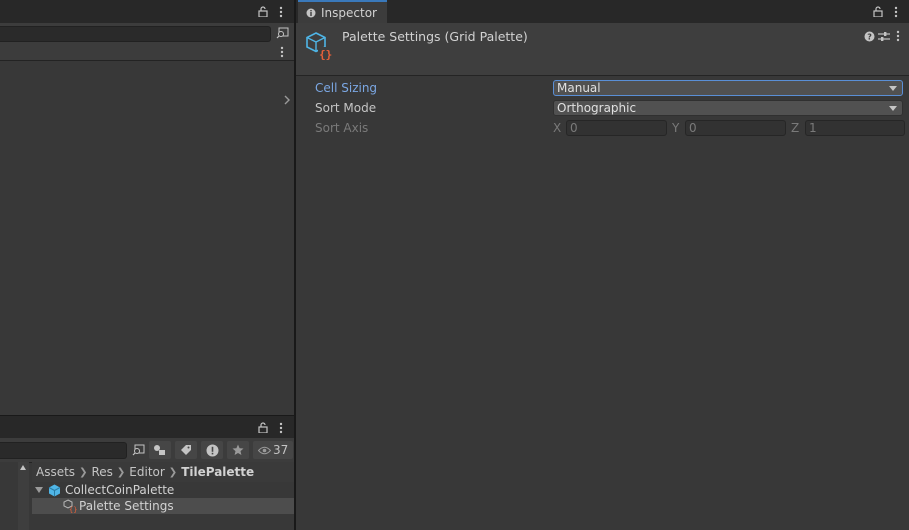  Describe the element at coordinates (435, 36) in the screenshot. I see `page-title: Palette Settings (Grid Palette)` at that location.